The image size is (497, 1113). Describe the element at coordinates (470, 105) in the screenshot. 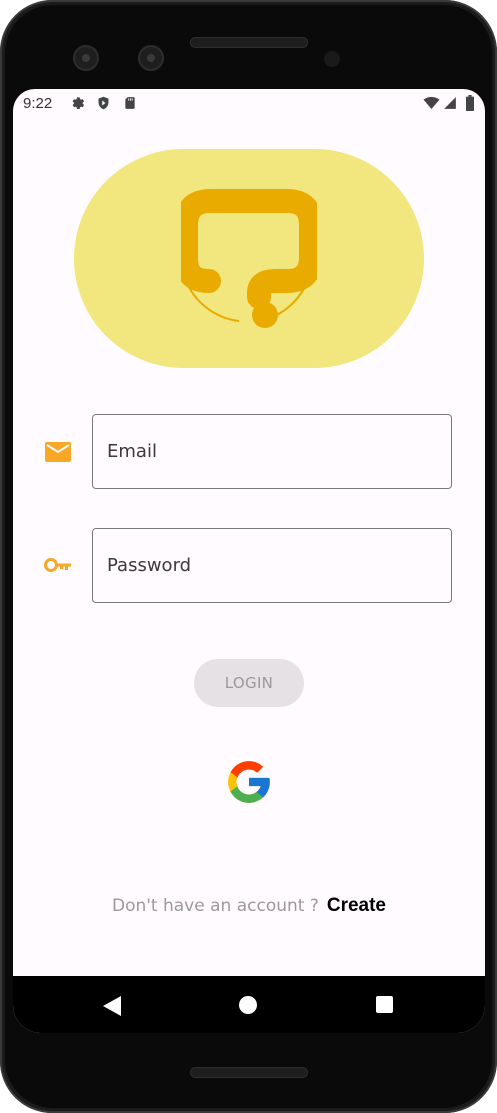

I see `battery-icon` at that location.